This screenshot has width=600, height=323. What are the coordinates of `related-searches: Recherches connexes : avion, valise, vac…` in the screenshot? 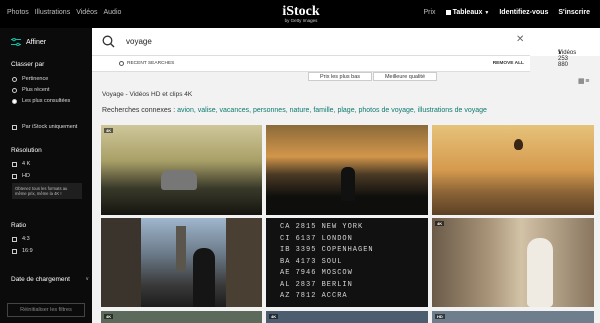 It's located at (294, 110).